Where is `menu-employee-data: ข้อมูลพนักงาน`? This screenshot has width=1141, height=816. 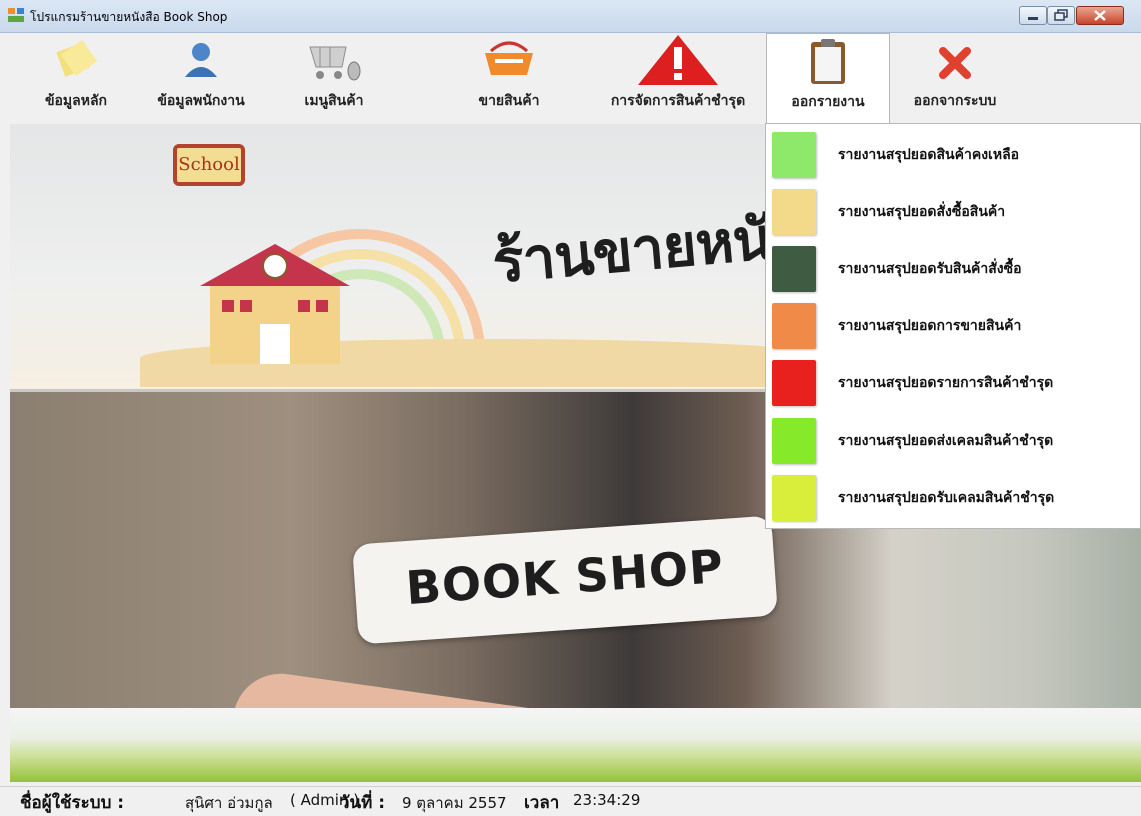
menu-employee-data: ข้อมูลพนักงาน is located at coordinates (201, 77).